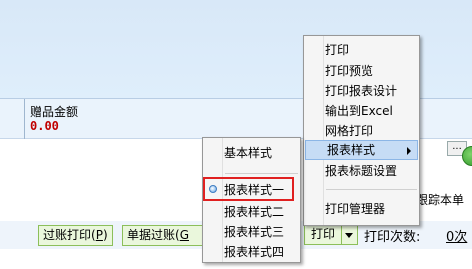 The image size is (472, 269). What do you see at coordinates (323, 234) in the screenshot?
I see `print-button: 打印` at bounding box center [323, 234].